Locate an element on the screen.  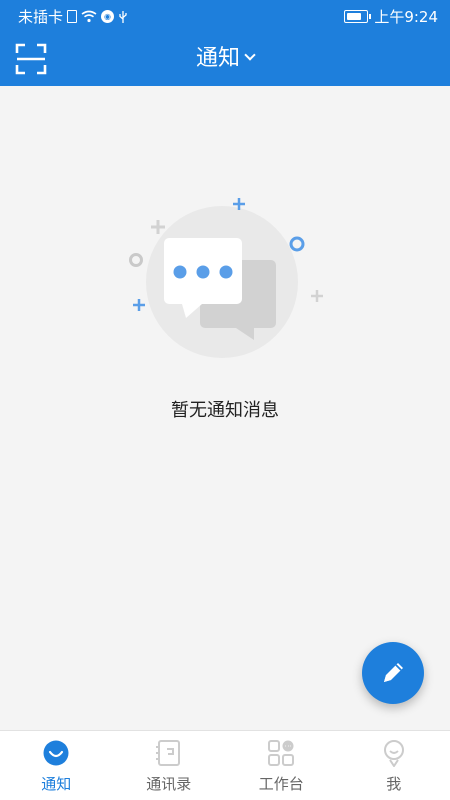
bottom-nav: 通知 通讯录 工作台 我 is located at coordinates (225, 765).